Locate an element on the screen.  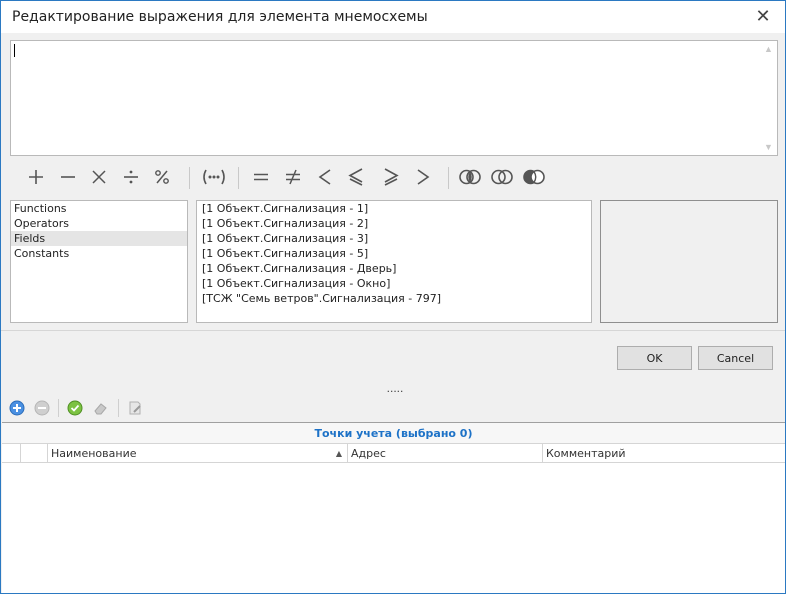
less-button is located at coordinates (325, 177).